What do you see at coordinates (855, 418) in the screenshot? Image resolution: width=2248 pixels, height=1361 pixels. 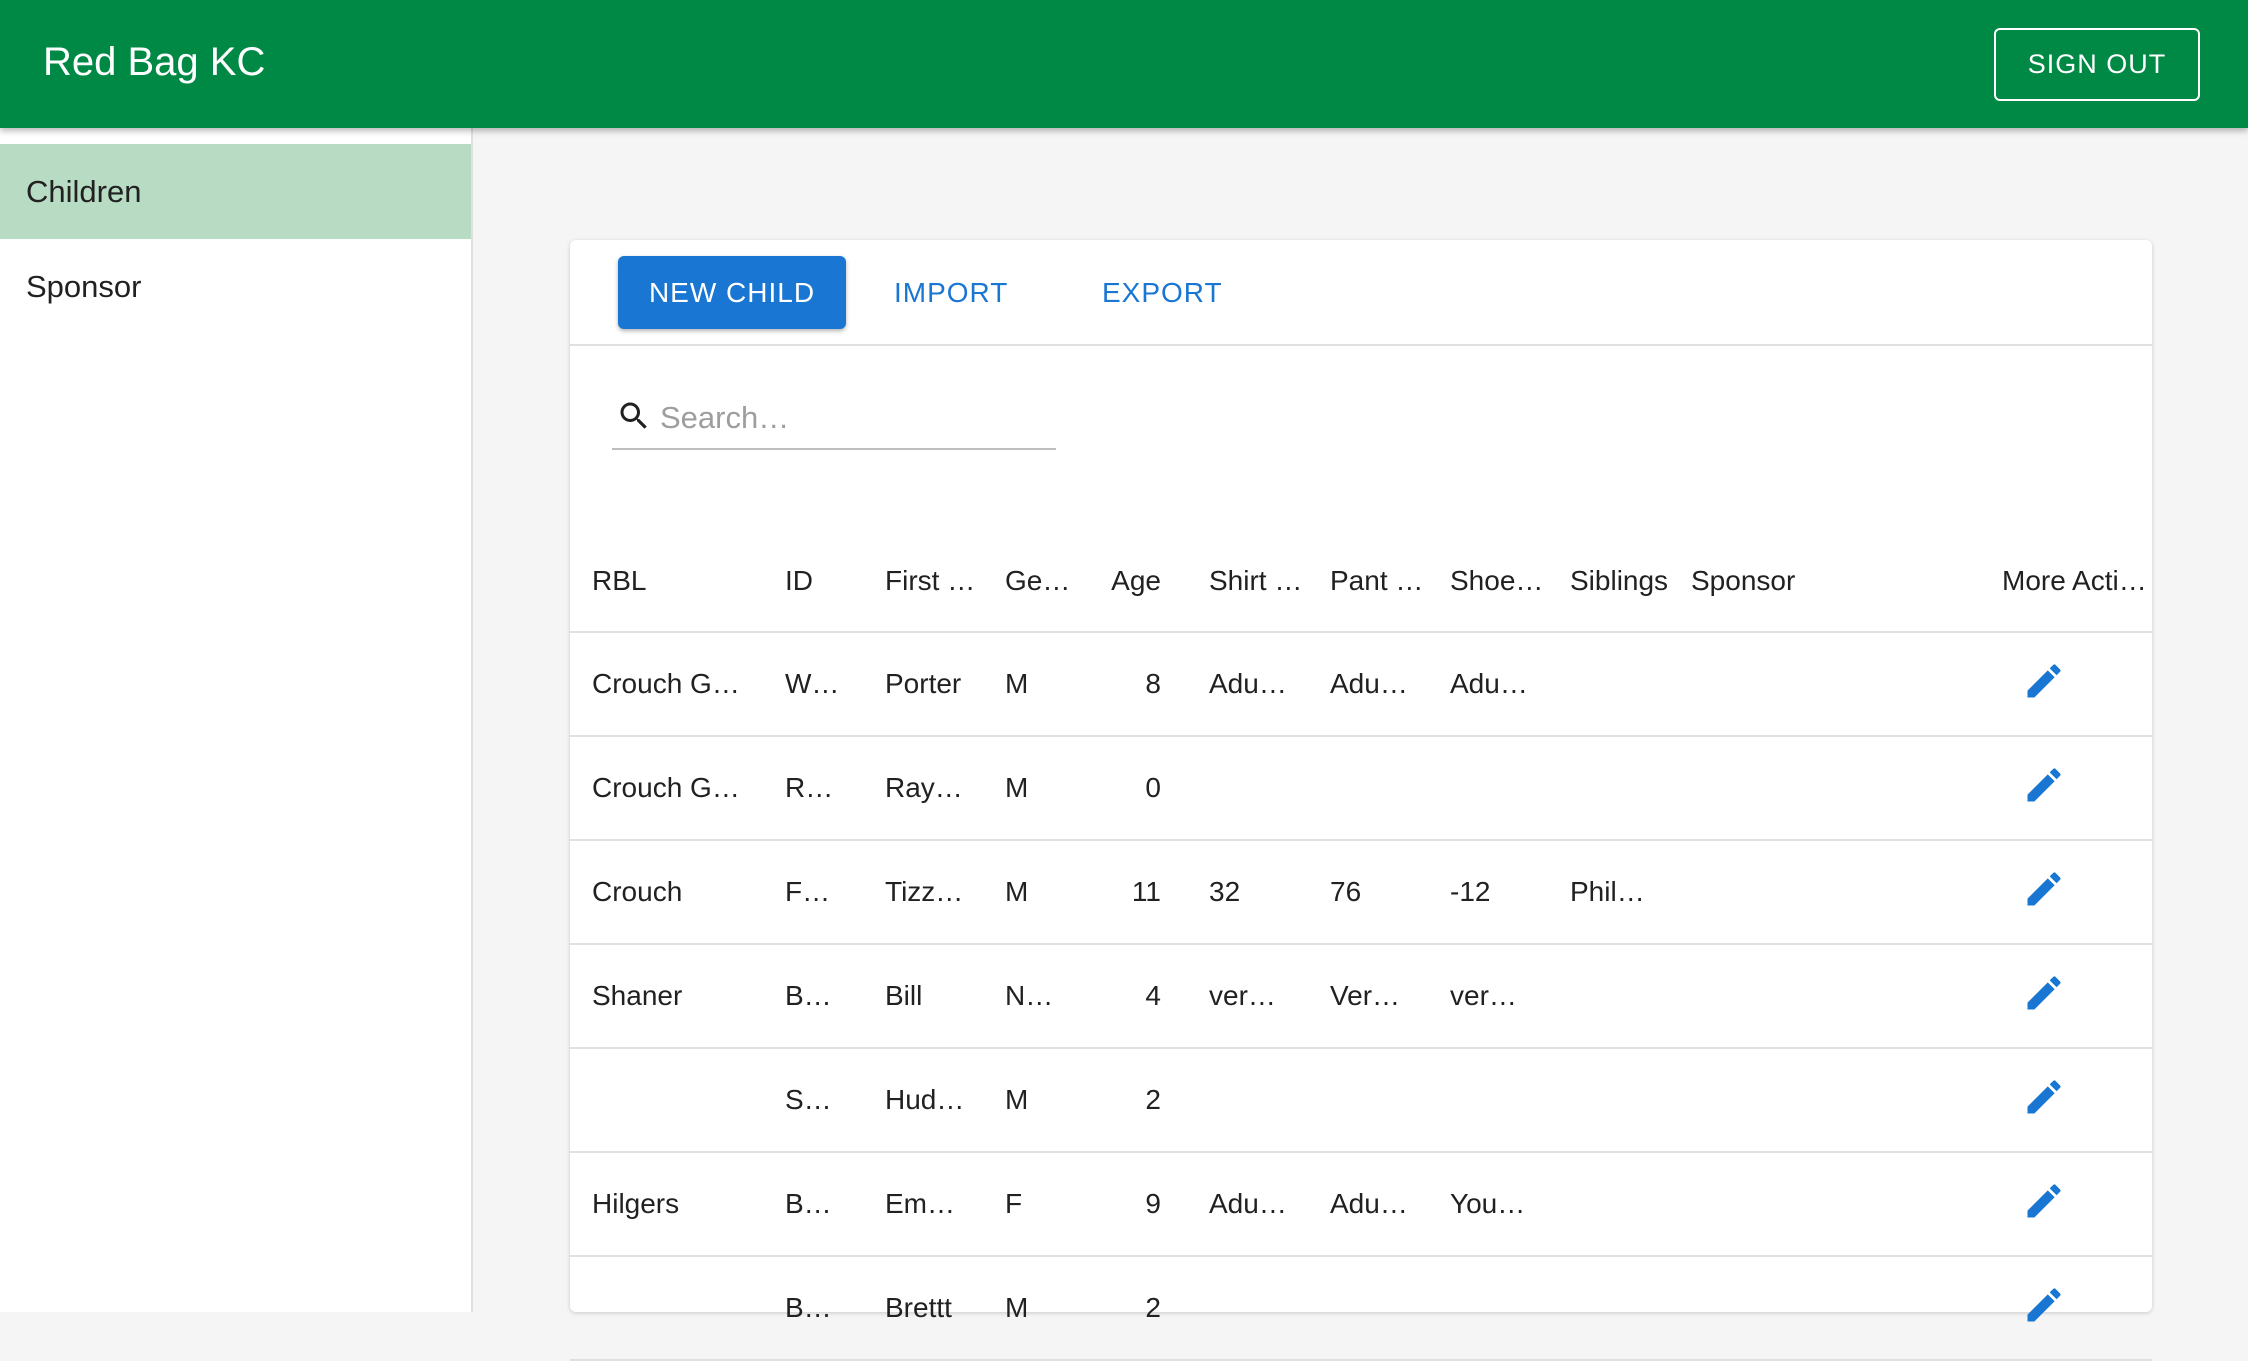 I see `search-input` at bounding box center [855, 418].